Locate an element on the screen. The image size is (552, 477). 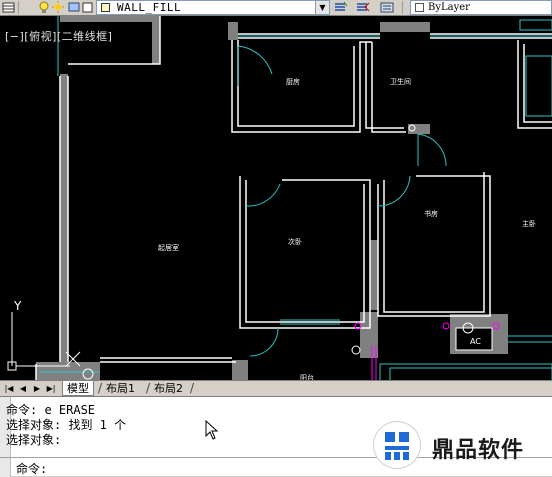
watermark: 鼎品软件 is located at coordinates (449, 446).